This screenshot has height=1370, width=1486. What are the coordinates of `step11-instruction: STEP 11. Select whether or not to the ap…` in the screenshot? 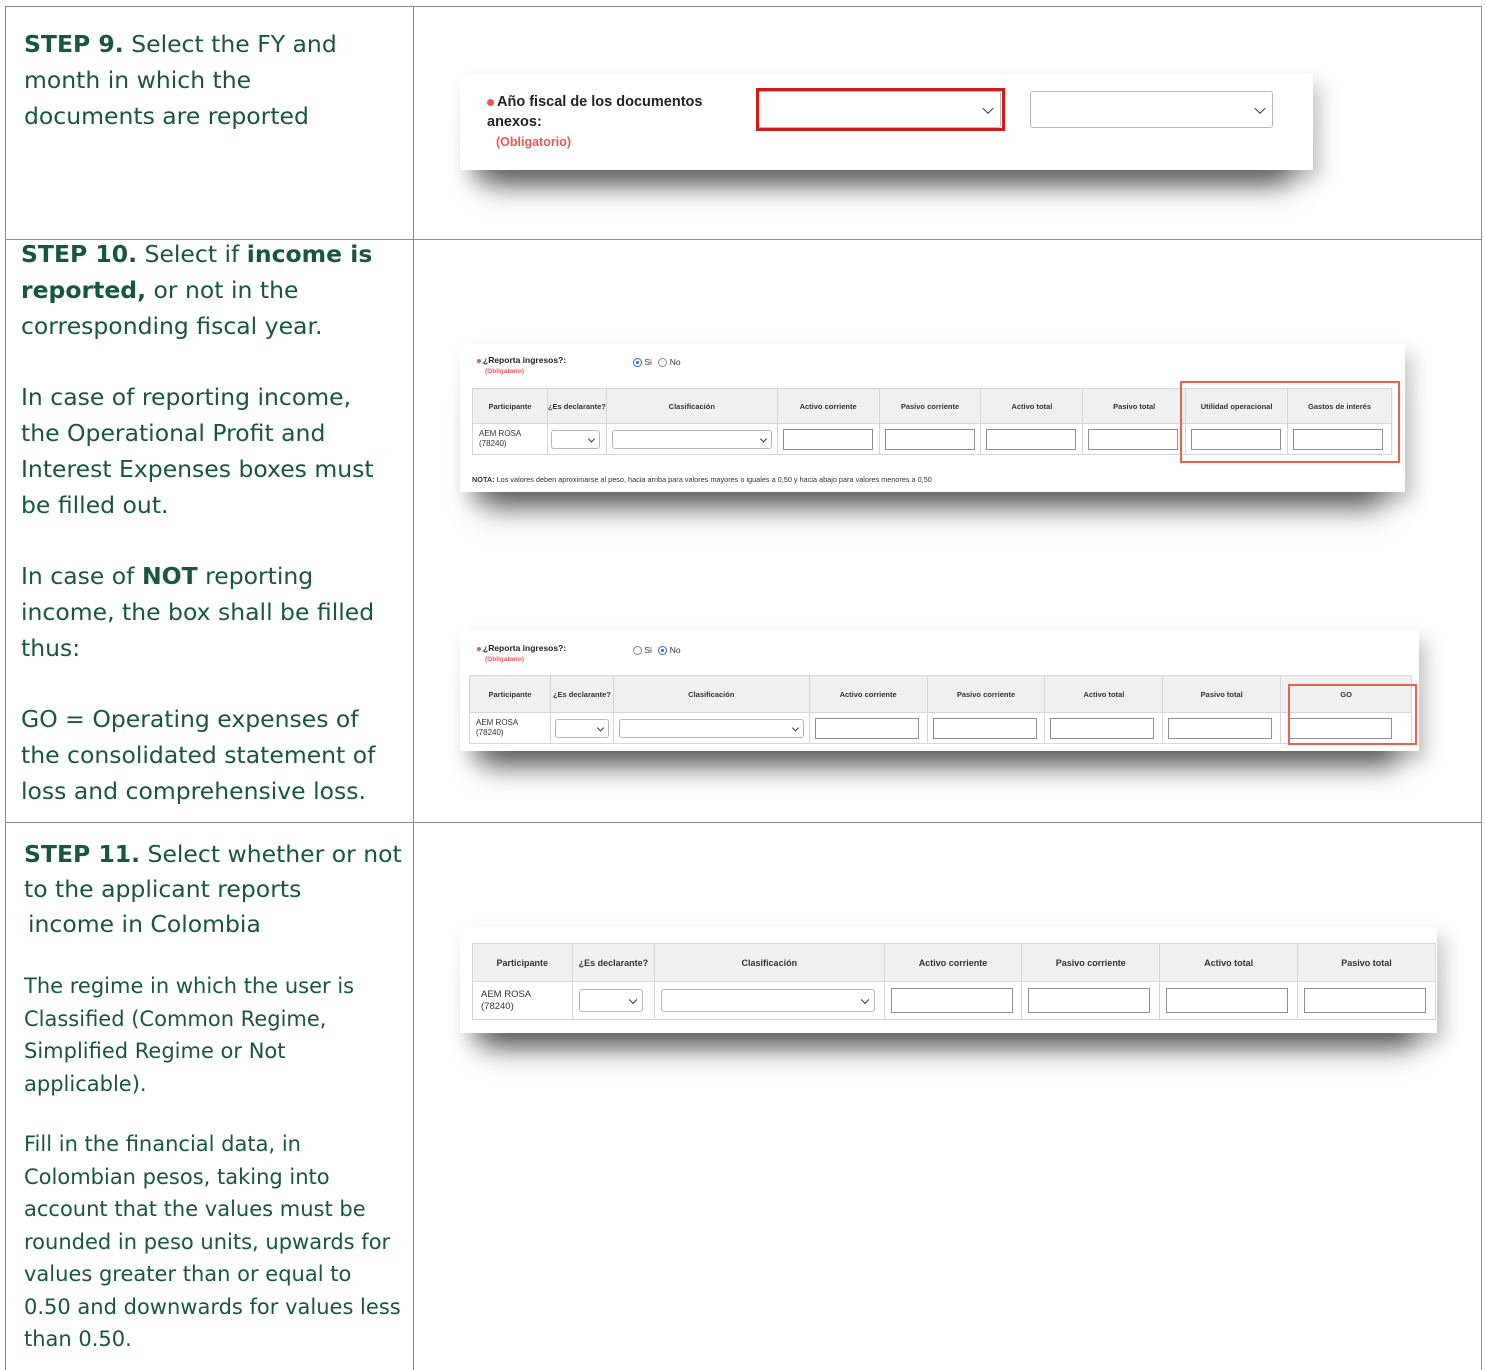 It's located at (214, 1096).